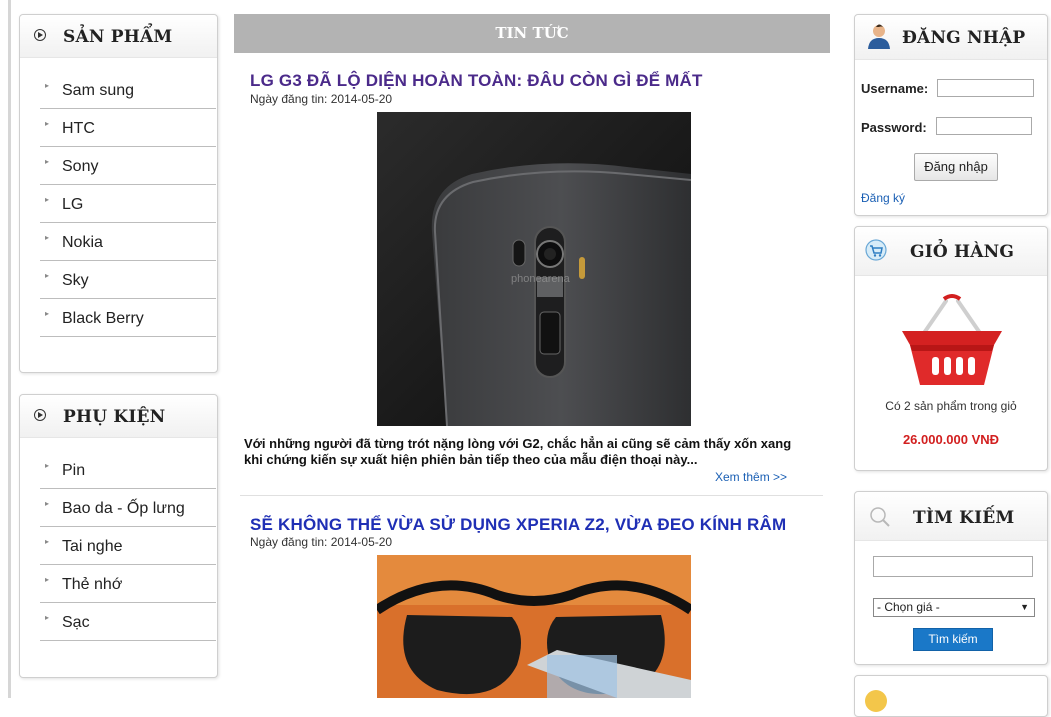  Describe the element at coordinates (880, 517) in the screenshot. I see `magnifier-icon` at that location.